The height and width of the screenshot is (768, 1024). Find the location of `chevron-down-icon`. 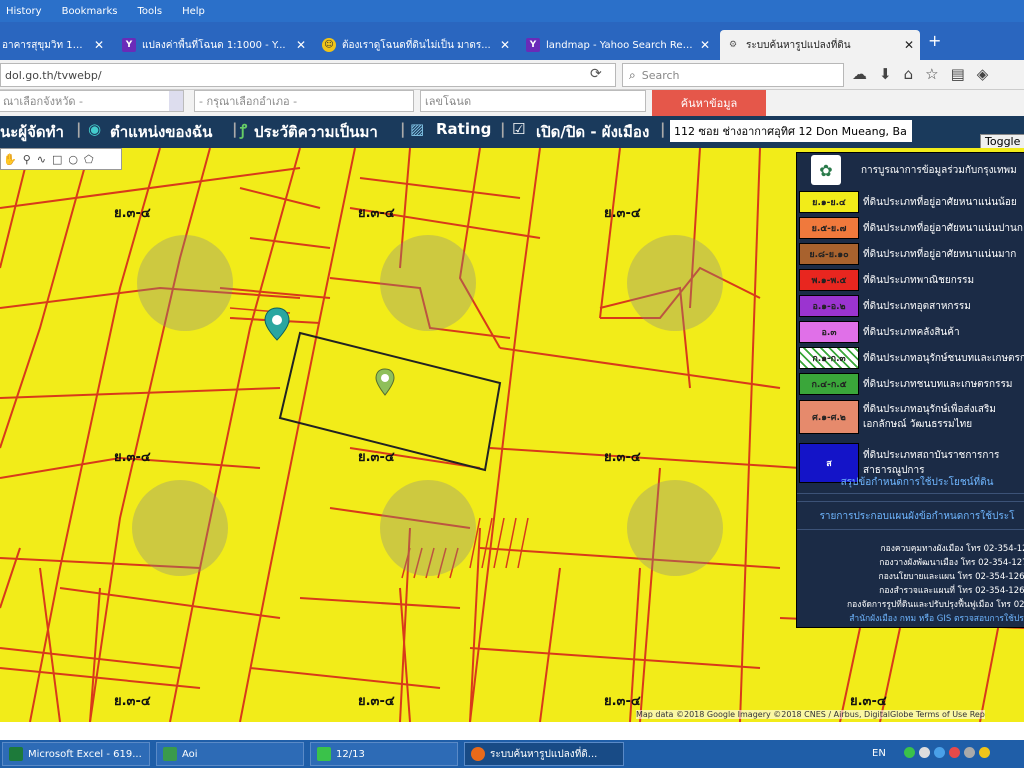

chevron-down-icon is located at coordinates (176, 101).